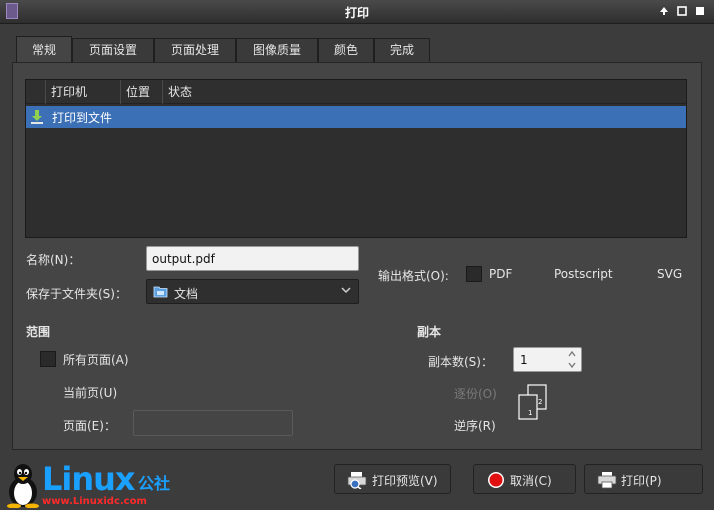 This screenshot has height=510, width=714. I want to click on cancel-button: 取消(C), so click(524, 479).